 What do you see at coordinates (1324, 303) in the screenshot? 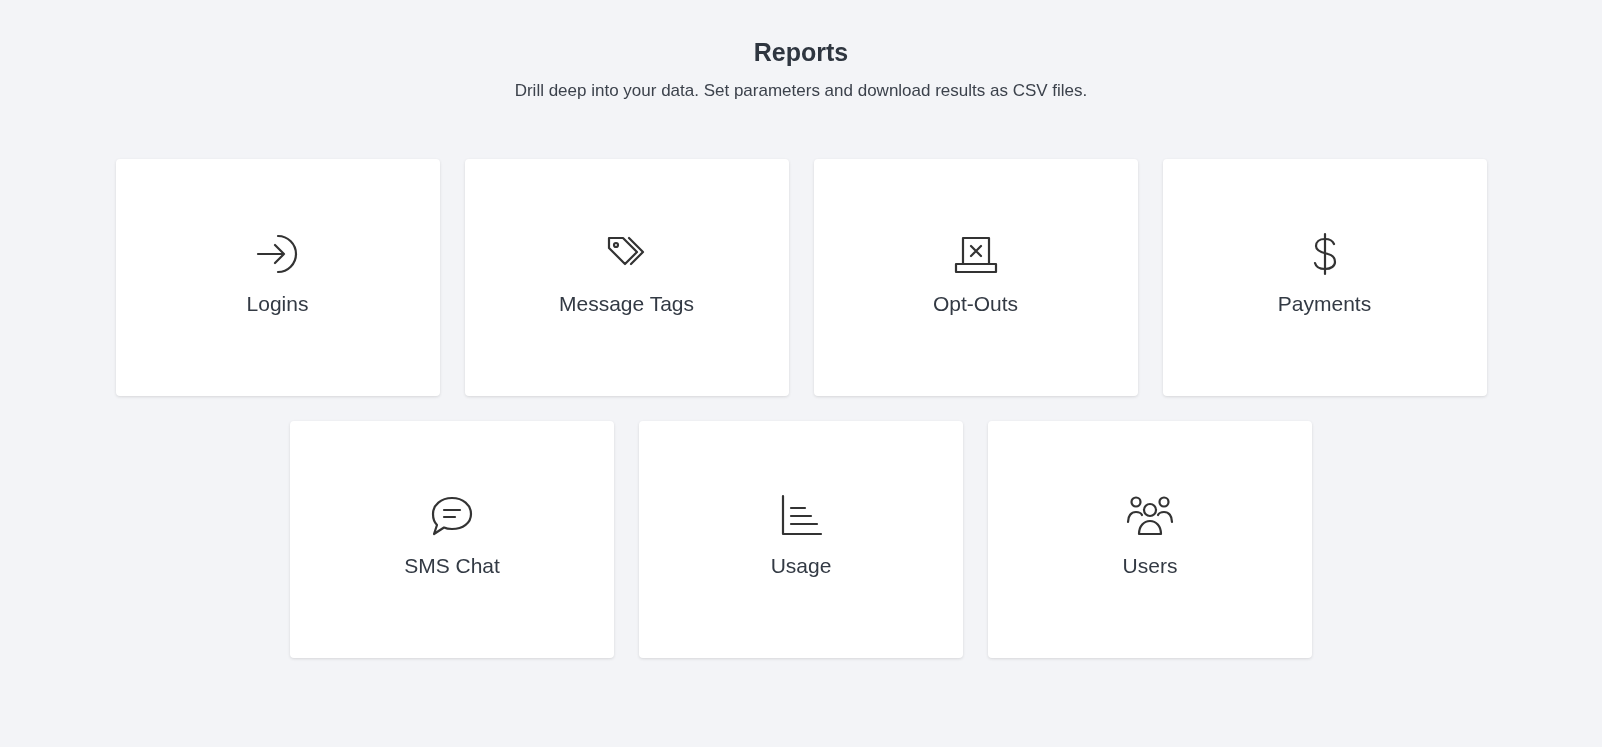
I see `report-label: Payments` at bounding box center [1324, 303].